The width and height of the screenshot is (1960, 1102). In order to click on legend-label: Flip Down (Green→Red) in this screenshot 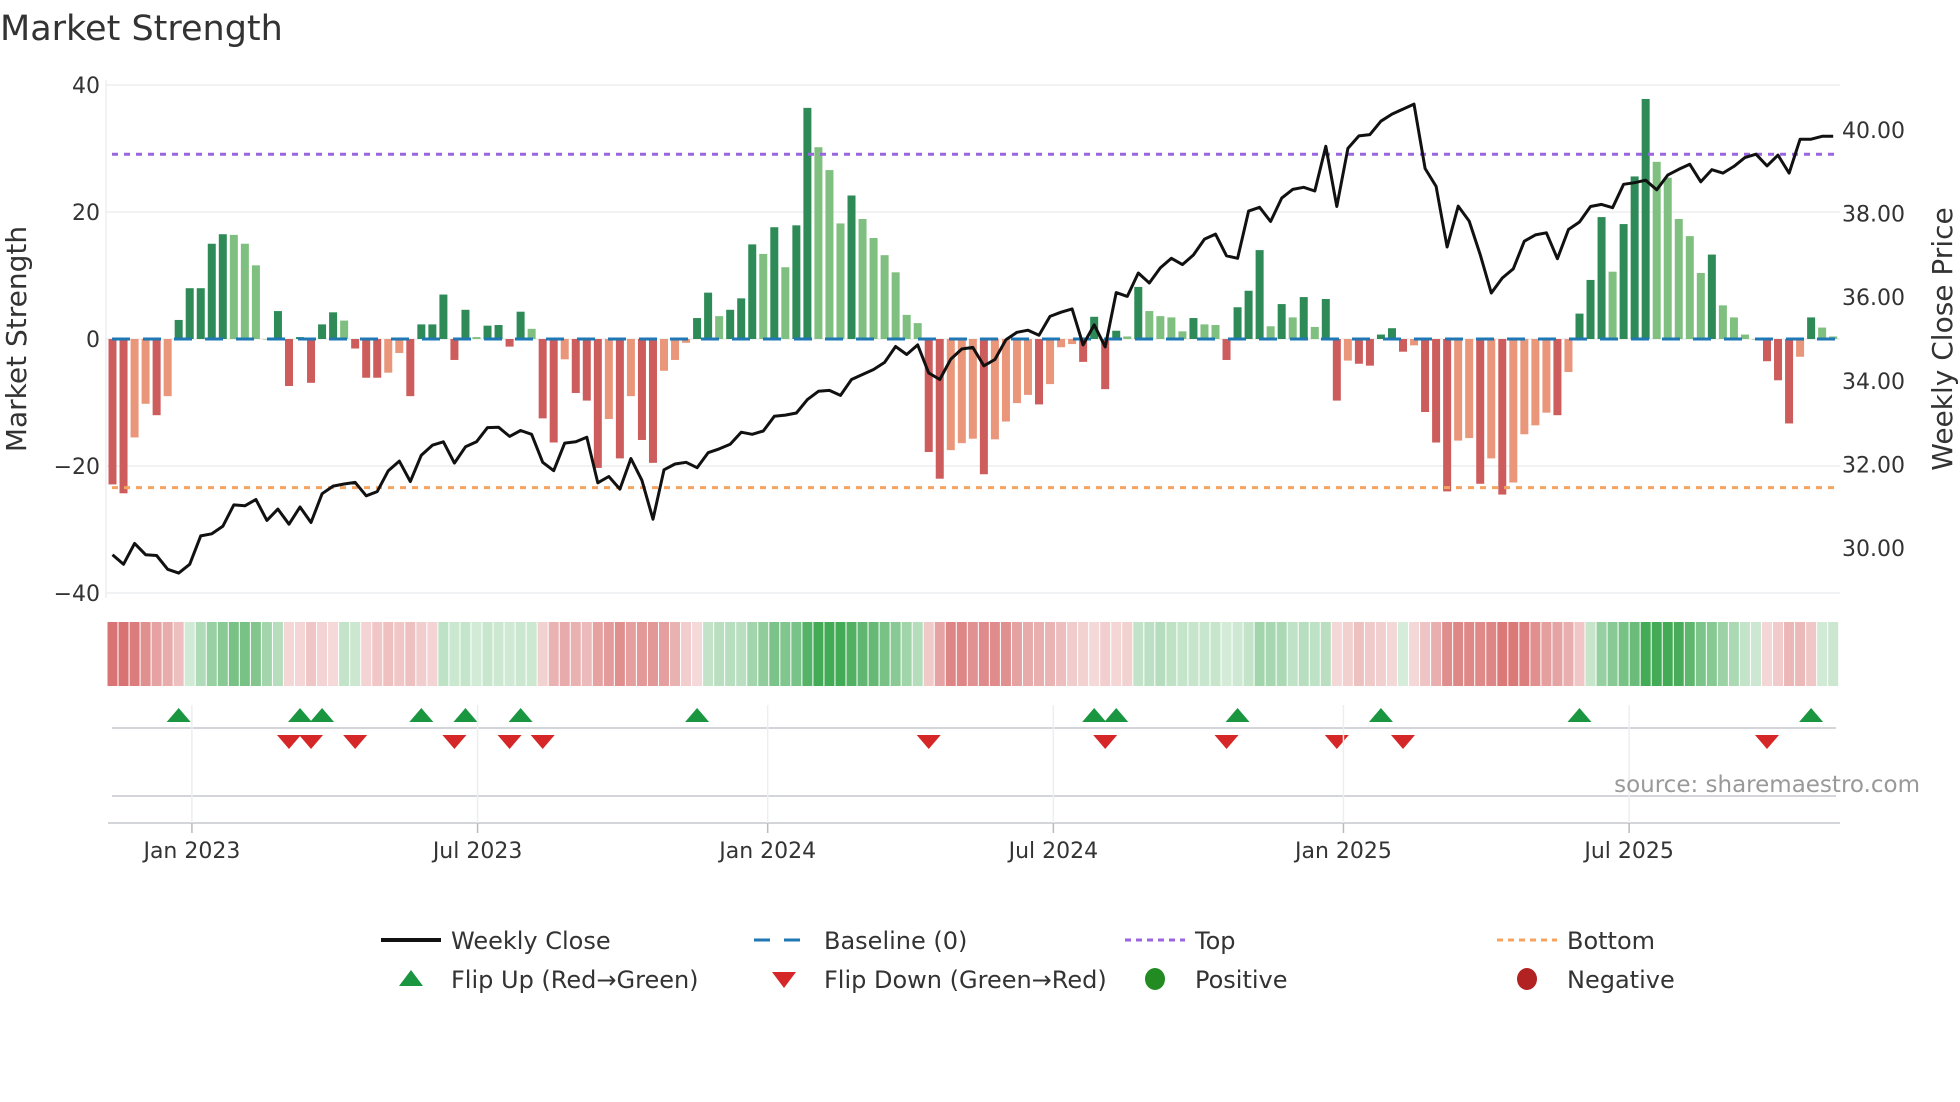, I will do `click(965, 980)`.